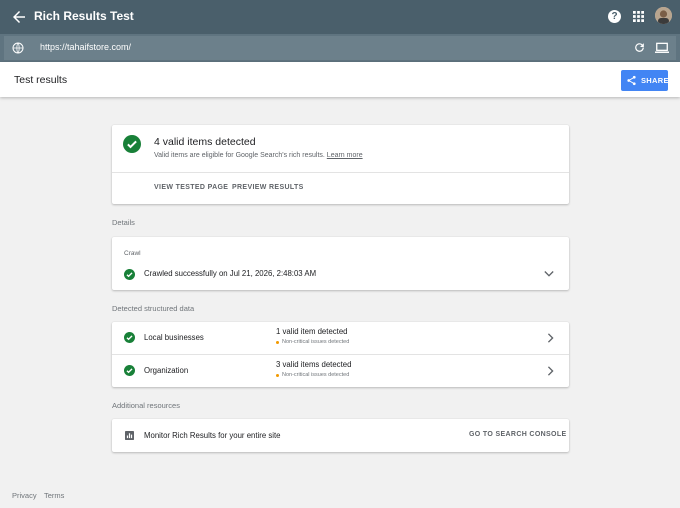 The width and height of the screenshot is (680, 508). Describe the element at coordinates (662, 48) in the screenshot. I see `desktop-device-icon` at that location.